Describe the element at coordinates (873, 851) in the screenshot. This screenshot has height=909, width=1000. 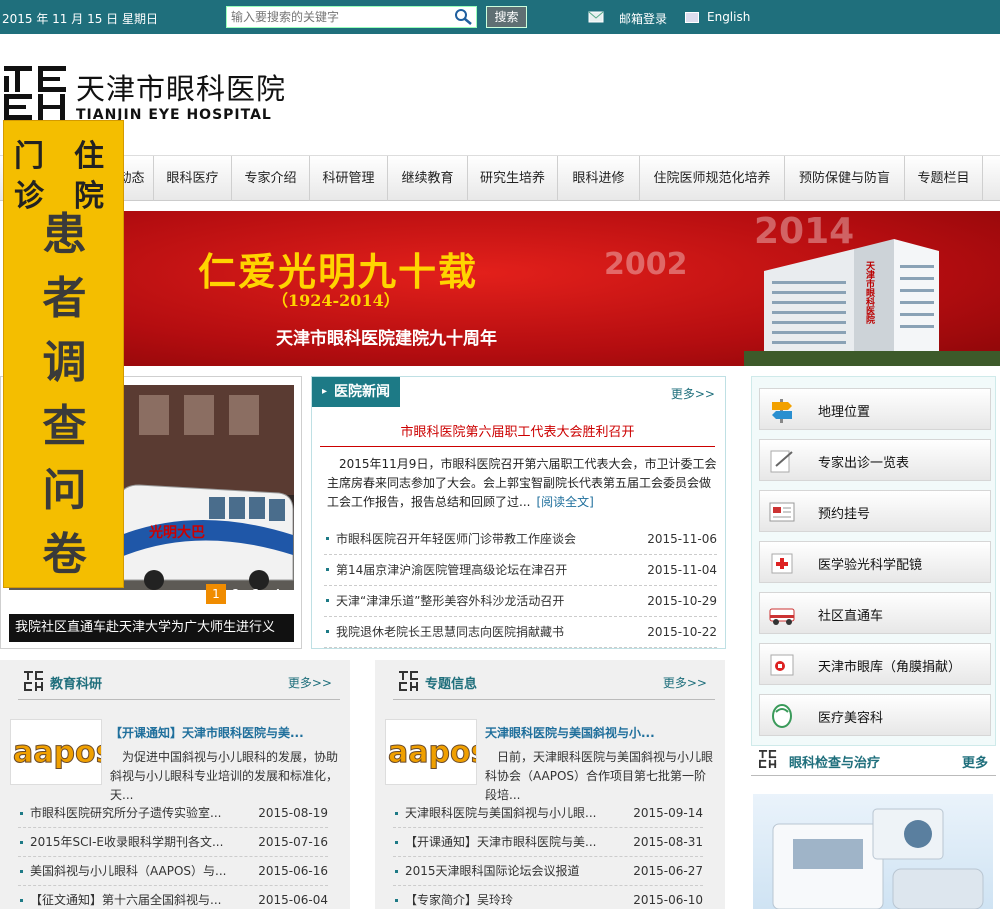
I see `exam-equipment-photo` at that location.